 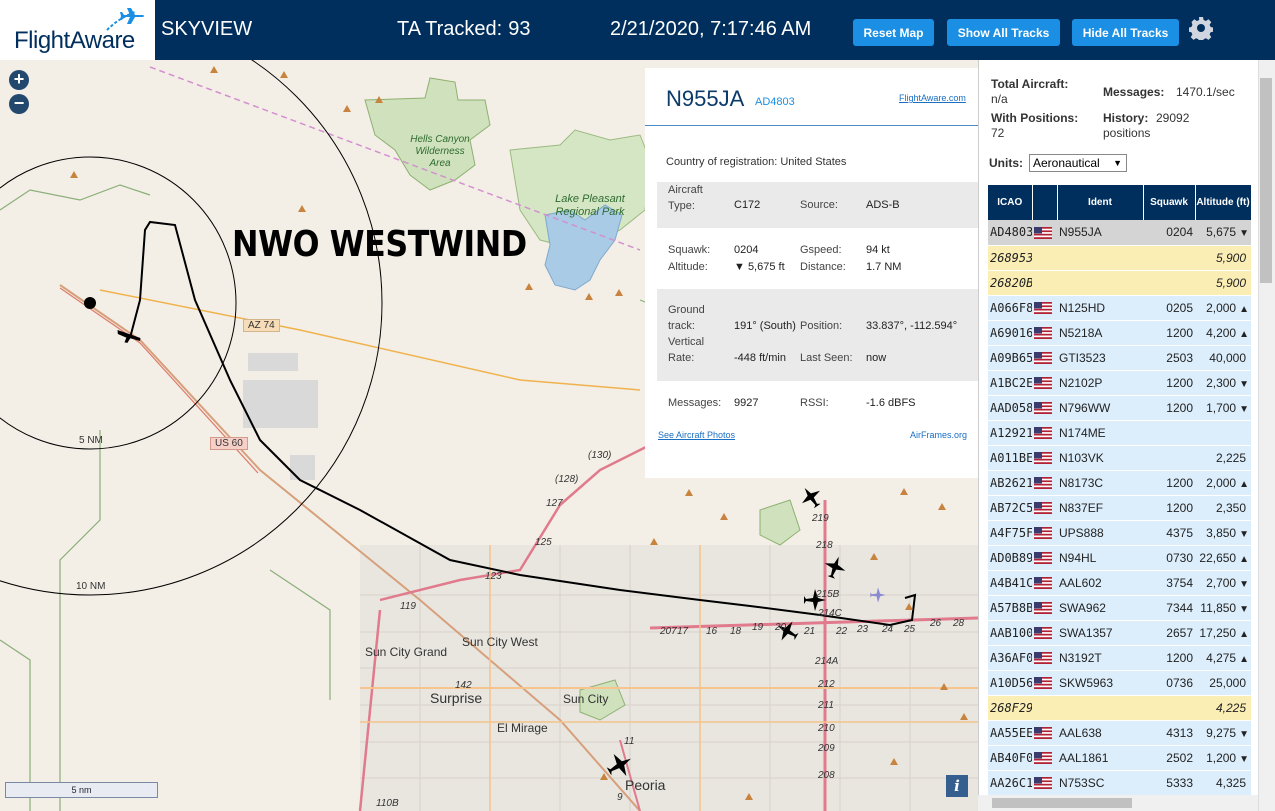 What do you see at coordinates (1119, 483) in the screenshot?
I see `table-row: AB2621 N8173C 1200 2,000 ▲` at bounding box center [1119, 483].